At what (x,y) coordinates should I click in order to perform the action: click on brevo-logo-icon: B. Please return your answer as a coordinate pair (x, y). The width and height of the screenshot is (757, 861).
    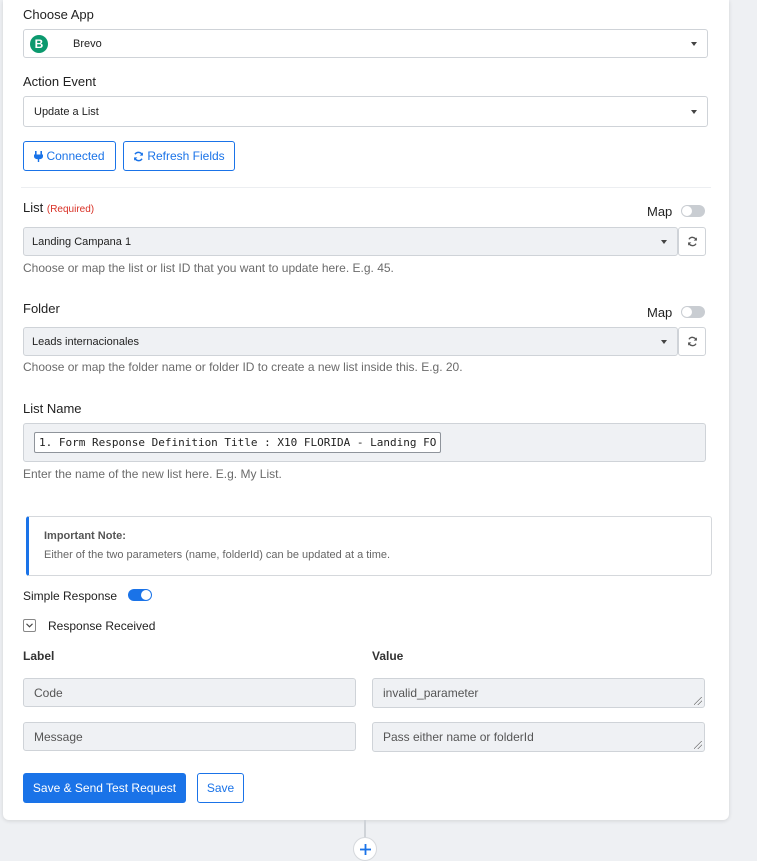
    Looking at the image, I should click on (39, 44).